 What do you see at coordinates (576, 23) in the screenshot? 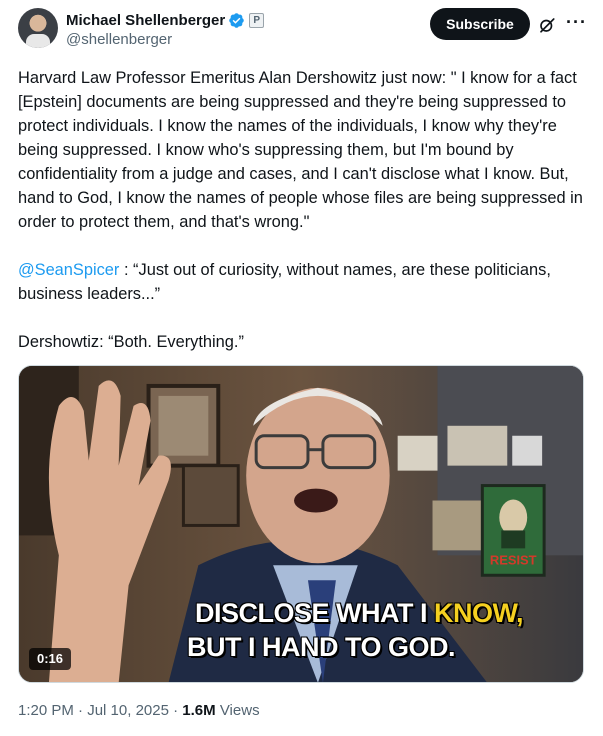
I see `more-options-icon: ···` at bounding box center [576, 23].